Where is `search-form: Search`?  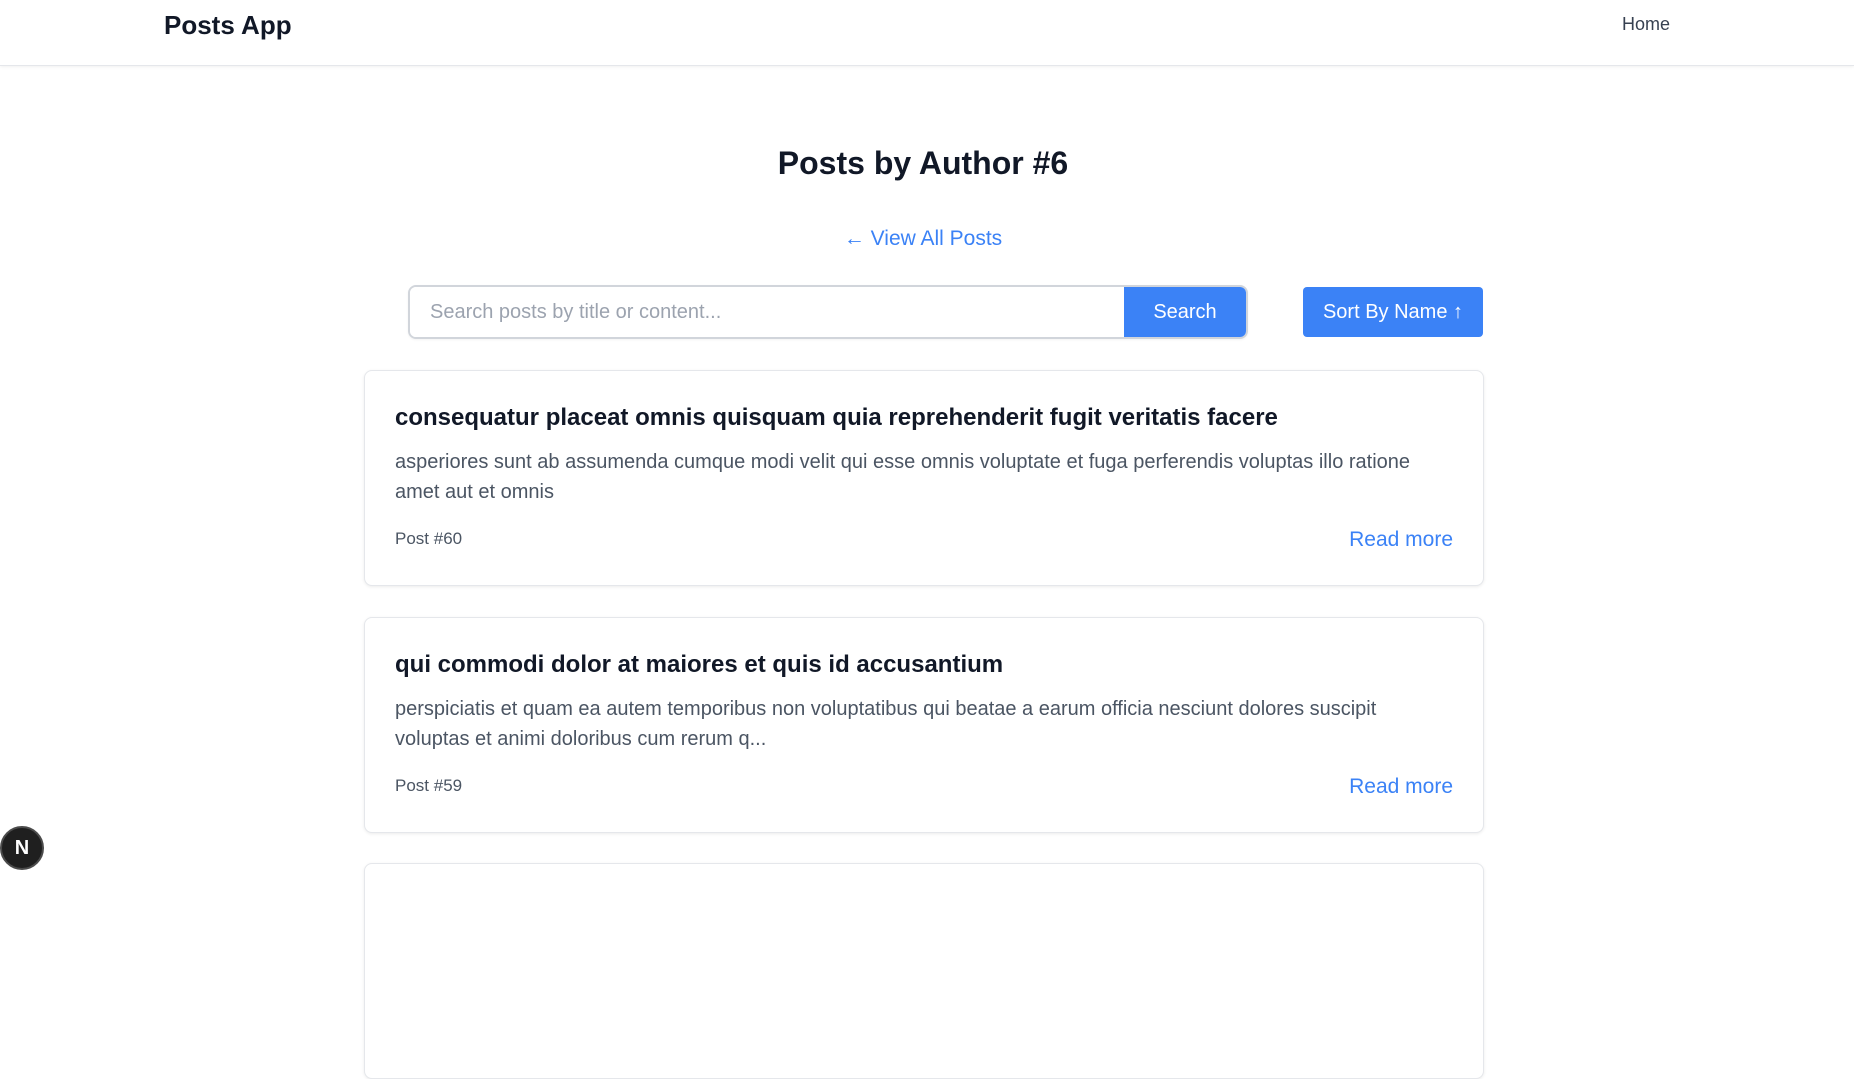
search-form: Search is located at coordinates (828, 312).